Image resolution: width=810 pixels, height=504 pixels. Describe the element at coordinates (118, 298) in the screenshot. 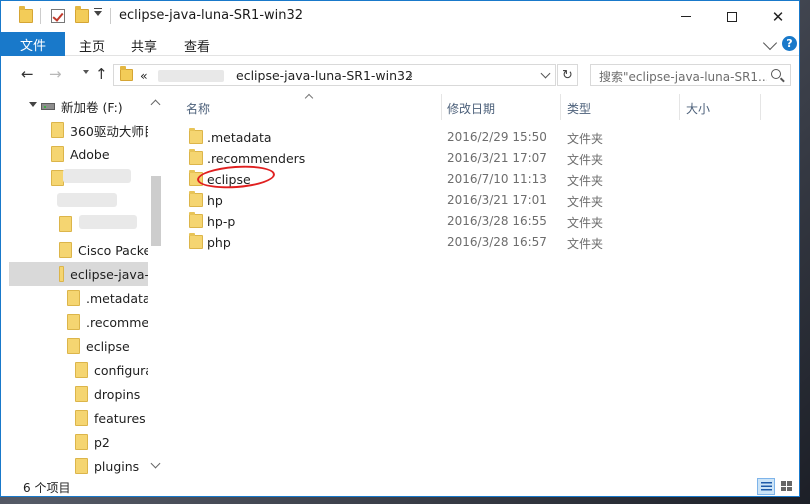

I see `tree-item-label: .metadata` at that location.